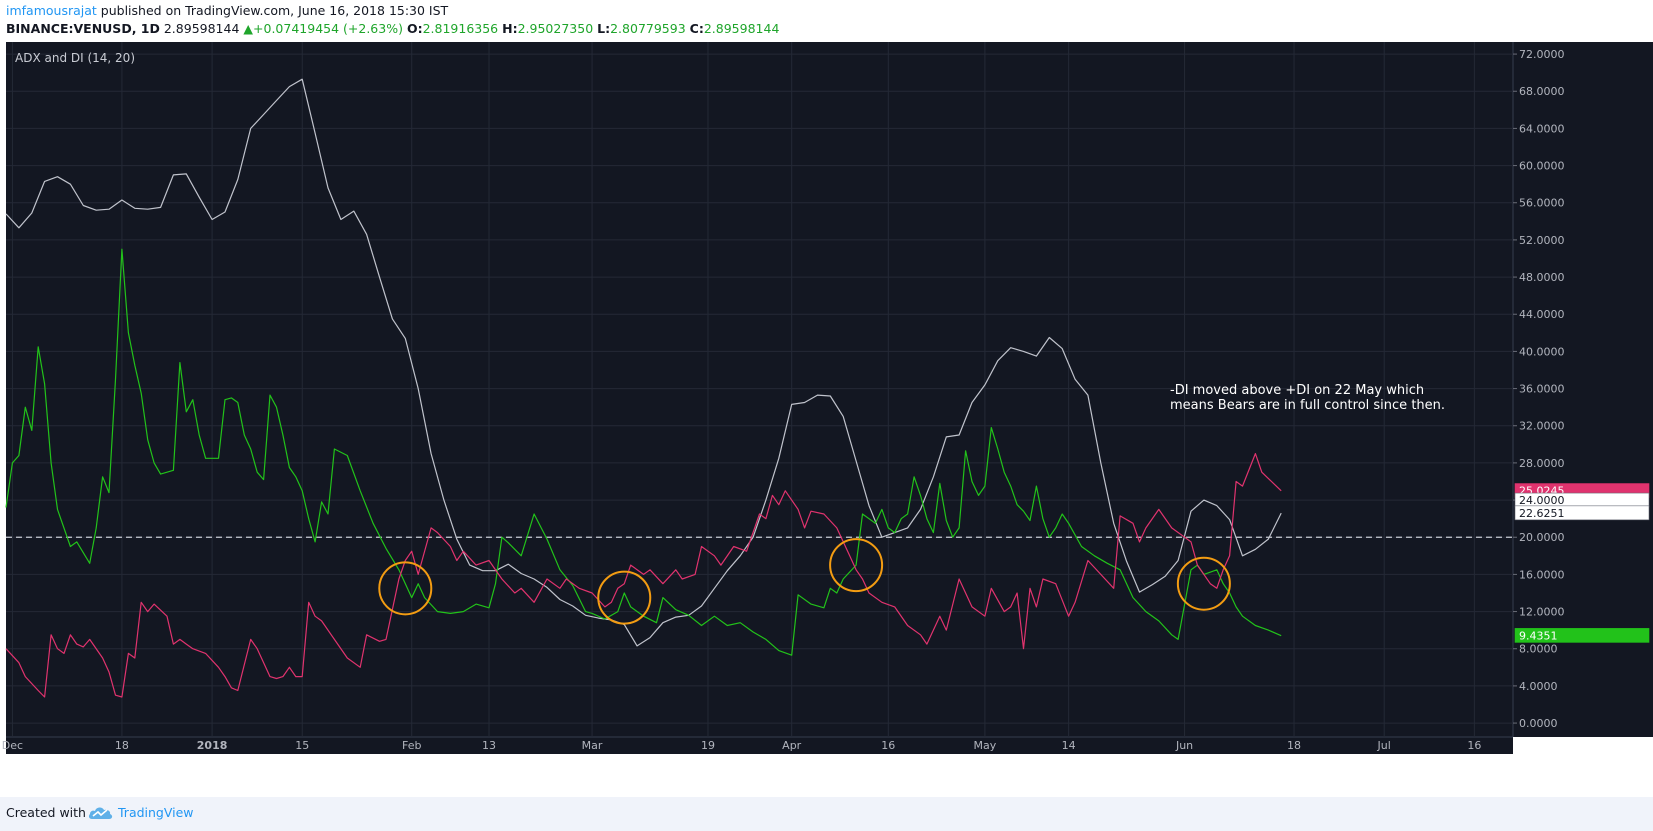 This screenshot has height=831, width=1653. What do you see at coordinates (411, 745) in the screenshot?
I see `x-tick-label: Feb` at bounding box center [411, 745].